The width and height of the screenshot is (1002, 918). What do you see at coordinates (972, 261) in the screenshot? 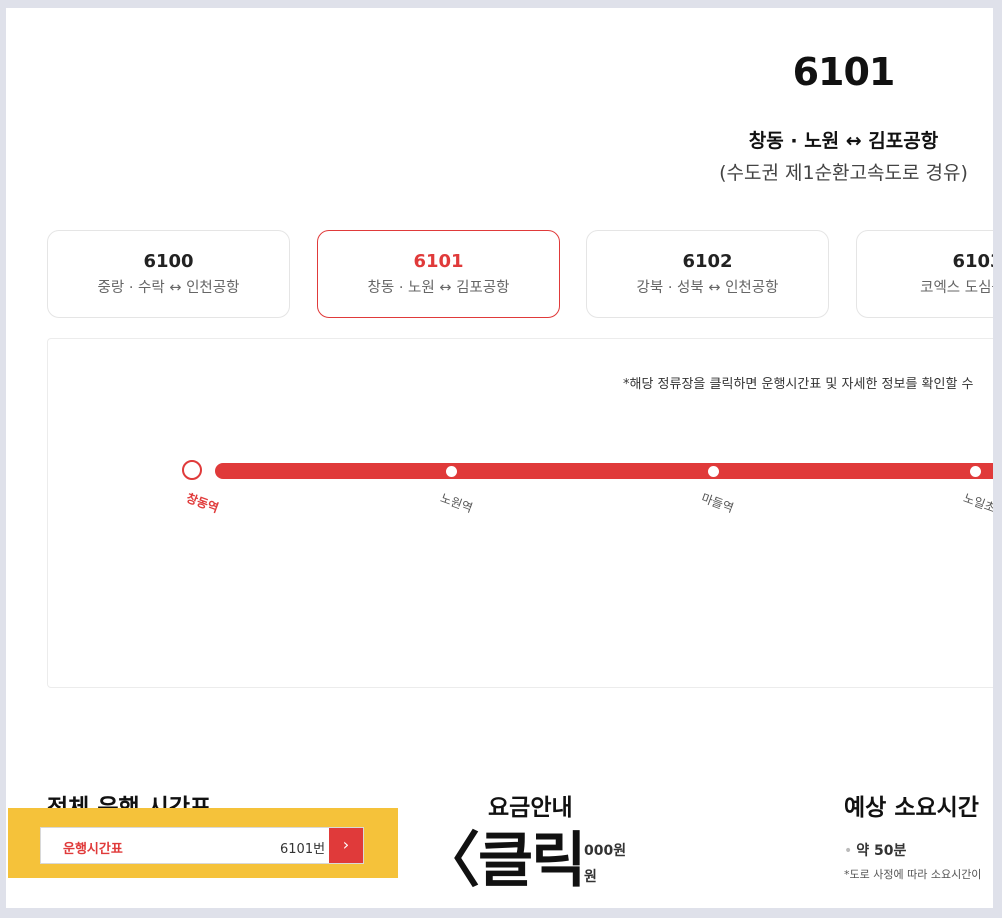
I see `route-card-number: 6103` at bounding box center [972, 261].